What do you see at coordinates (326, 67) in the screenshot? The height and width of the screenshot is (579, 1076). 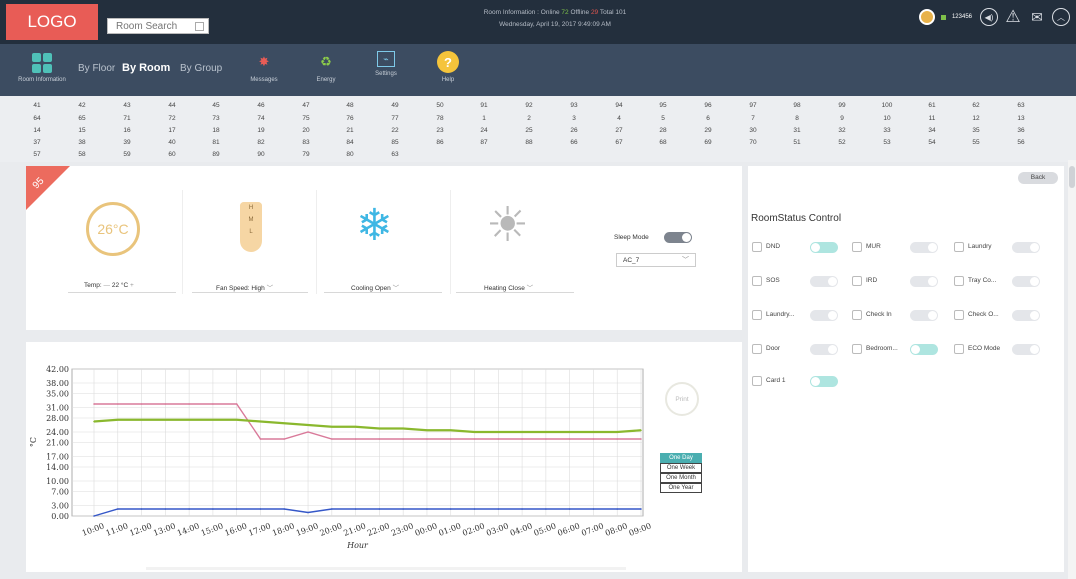 I see `nav-energy: ♻ Energy` at bounding box center [326, 67].